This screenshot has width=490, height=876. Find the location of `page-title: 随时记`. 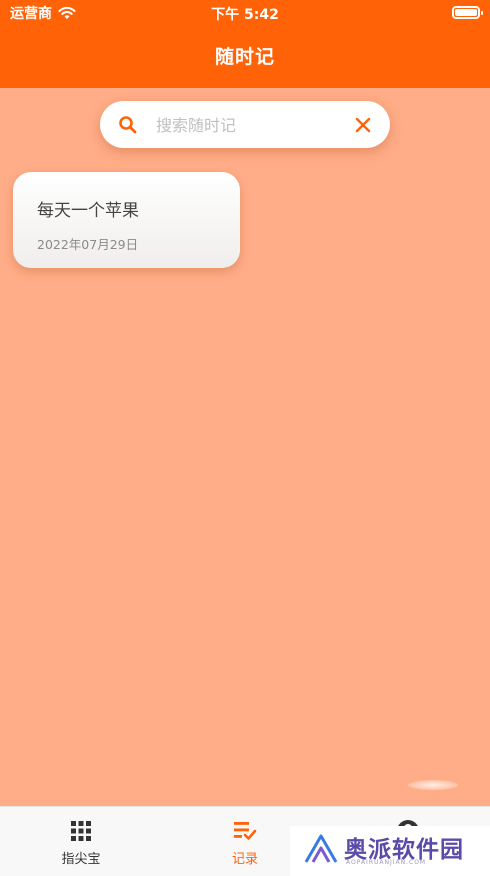

page-title: 随时记 is located at coordinates (244, 57).